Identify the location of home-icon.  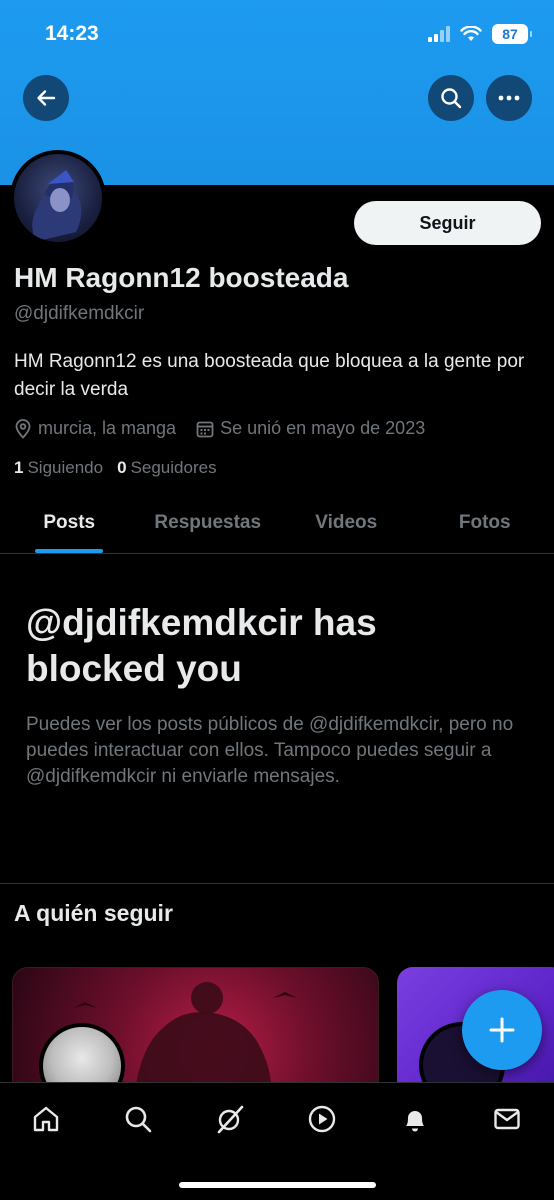
(46, 1119).